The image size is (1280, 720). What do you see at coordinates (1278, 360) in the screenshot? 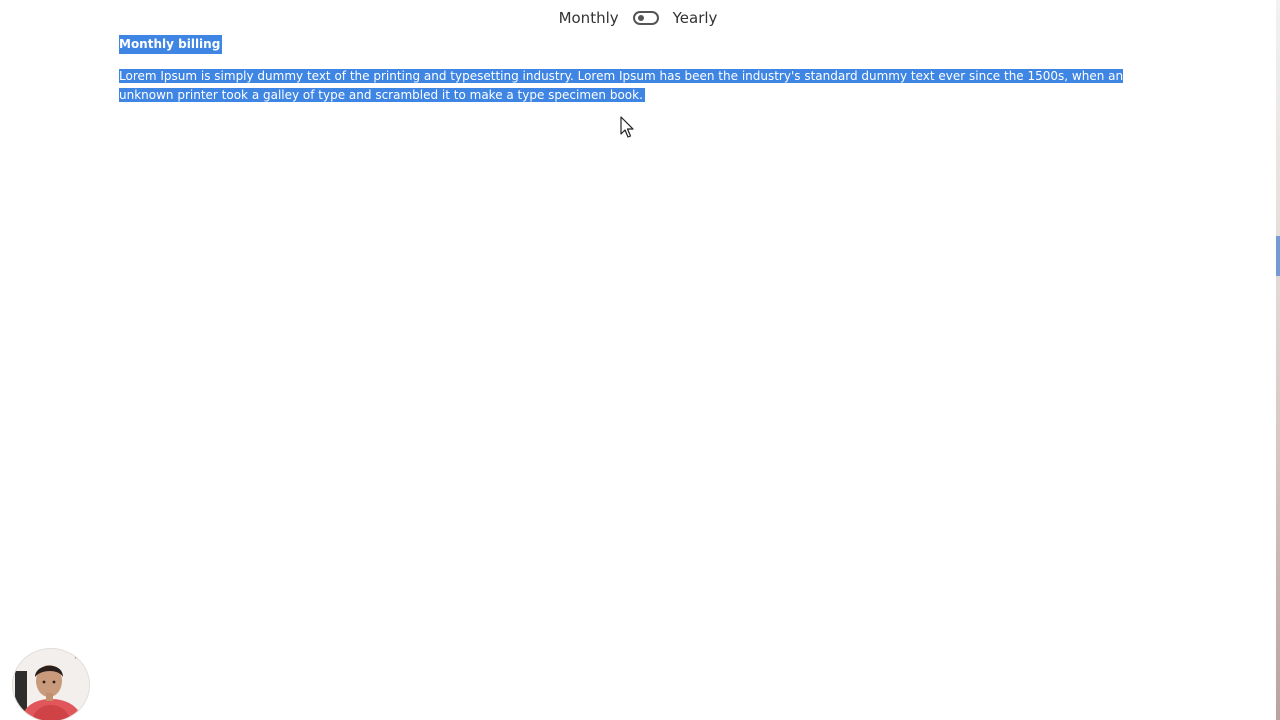
I see `window-edge-strip` at bounding box center [1278, 360].